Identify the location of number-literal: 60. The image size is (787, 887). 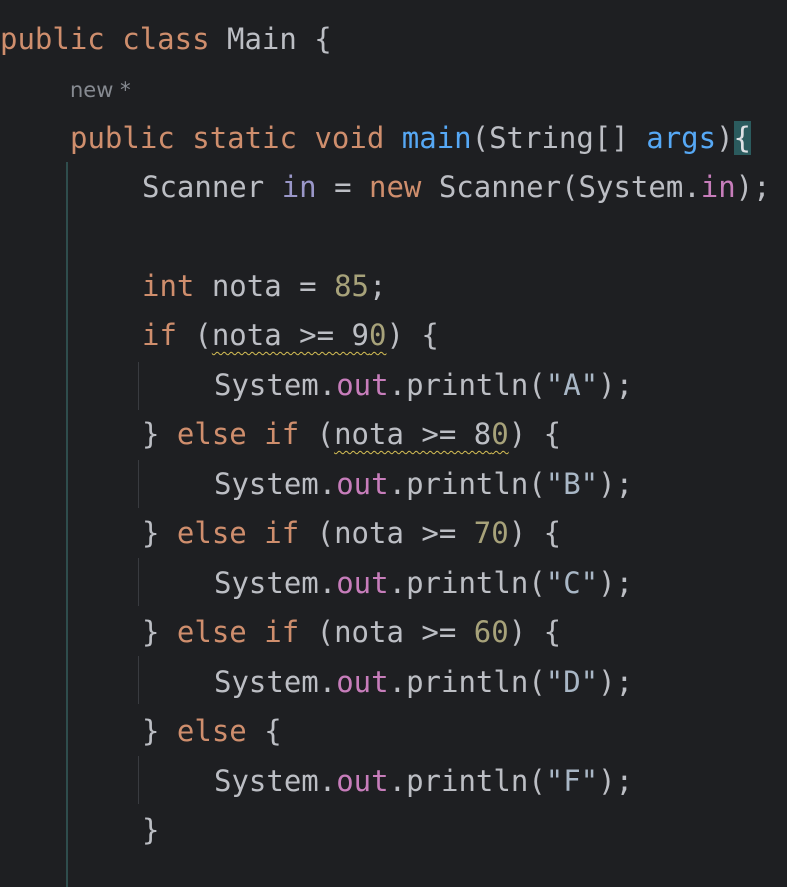
(491, 632).